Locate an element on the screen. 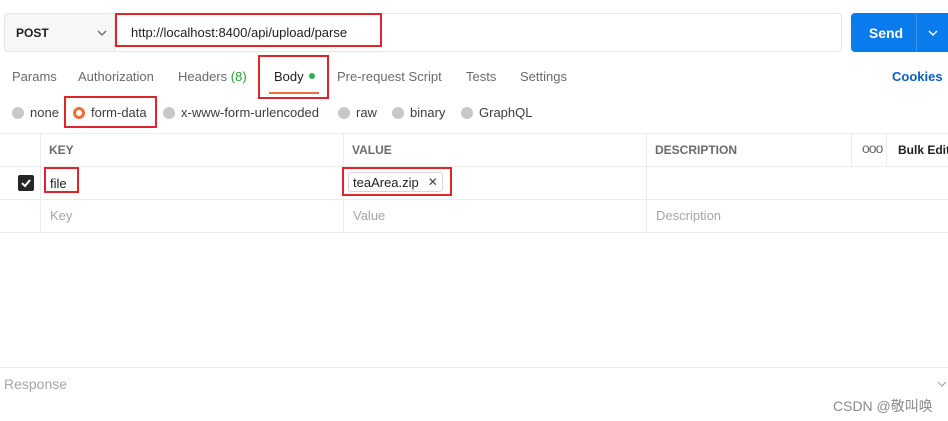  watermark: CSDN @敬叫唤 is located at coordinates (883, 406).